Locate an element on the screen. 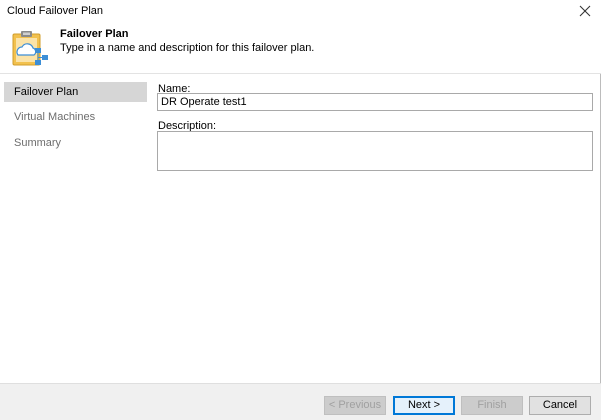 This screenshot has width=602, height=420. sidebar-item-summary: Summary is located at coordinates (75, 143).